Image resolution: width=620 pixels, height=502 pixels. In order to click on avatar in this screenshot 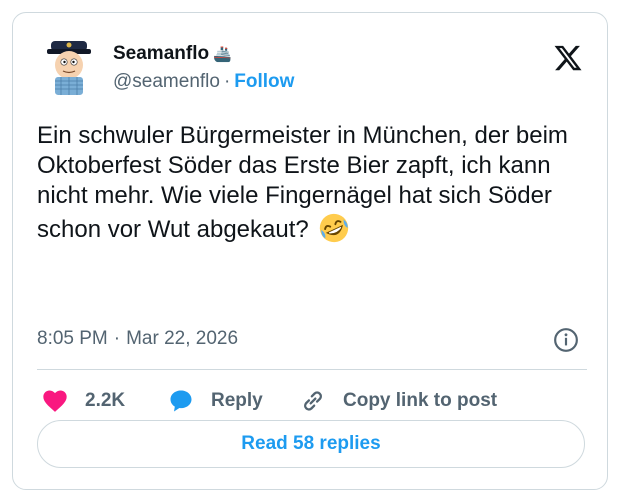, I will do `click(69, 65)`.